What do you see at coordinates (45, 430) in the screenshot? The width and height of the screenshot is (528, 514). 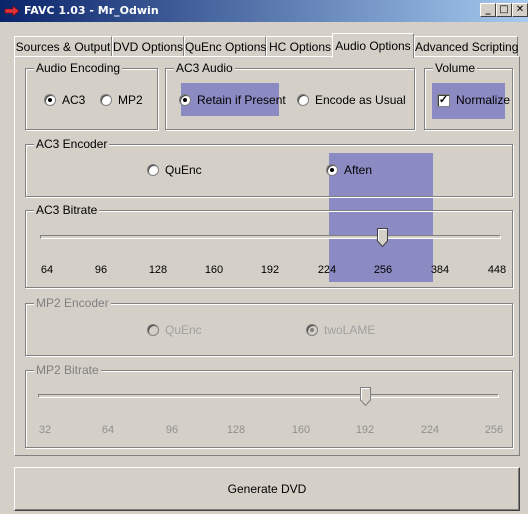 I see `mp2-tick: 32` at bounding box center [45, 430].